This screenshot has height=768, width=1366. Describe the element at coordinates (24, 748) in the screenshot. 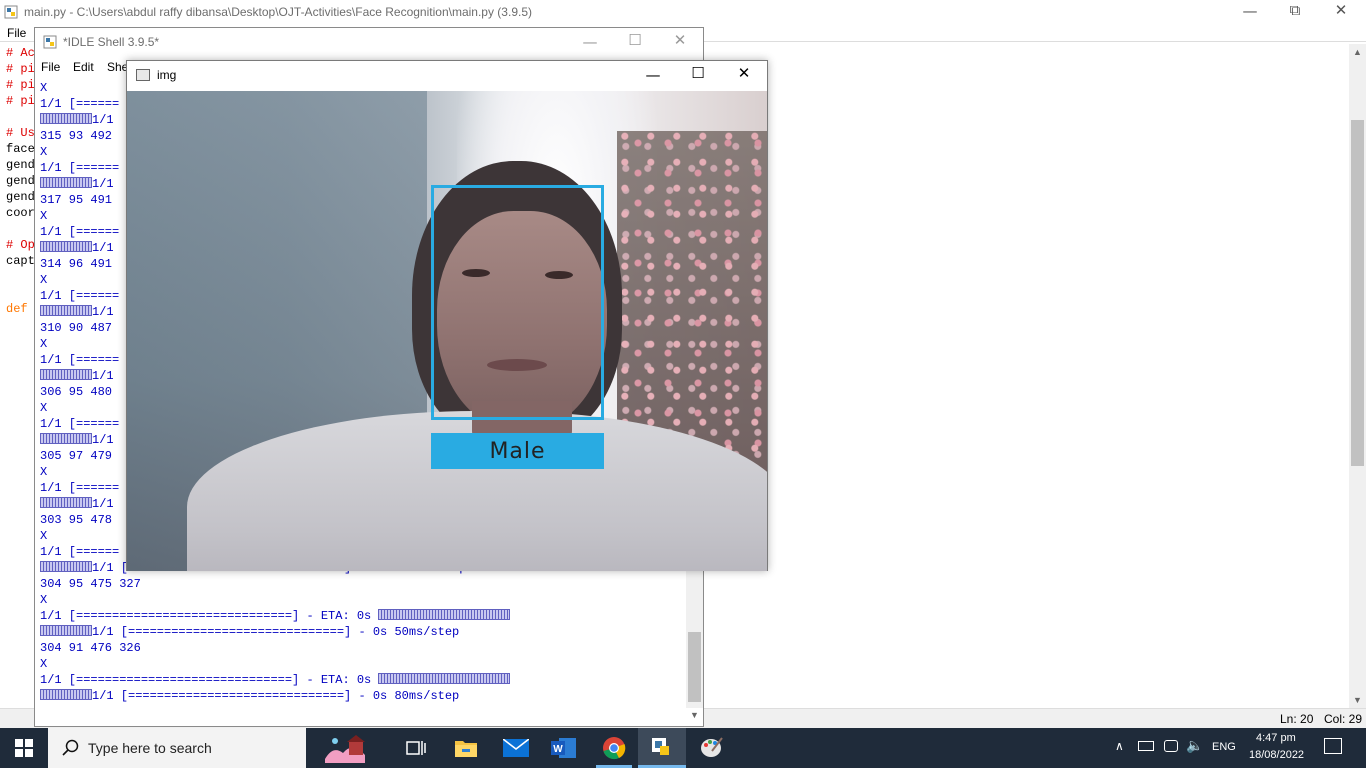

I see `start-button` at that location.